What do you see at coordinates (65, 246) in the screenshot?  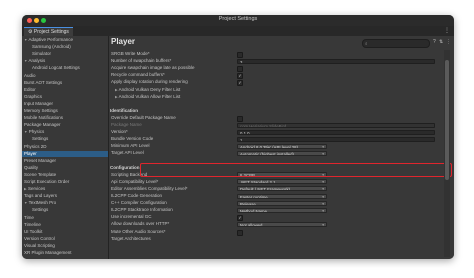 I see `sidebar-item: Visual Scripting` at bounding box center [65, 246].